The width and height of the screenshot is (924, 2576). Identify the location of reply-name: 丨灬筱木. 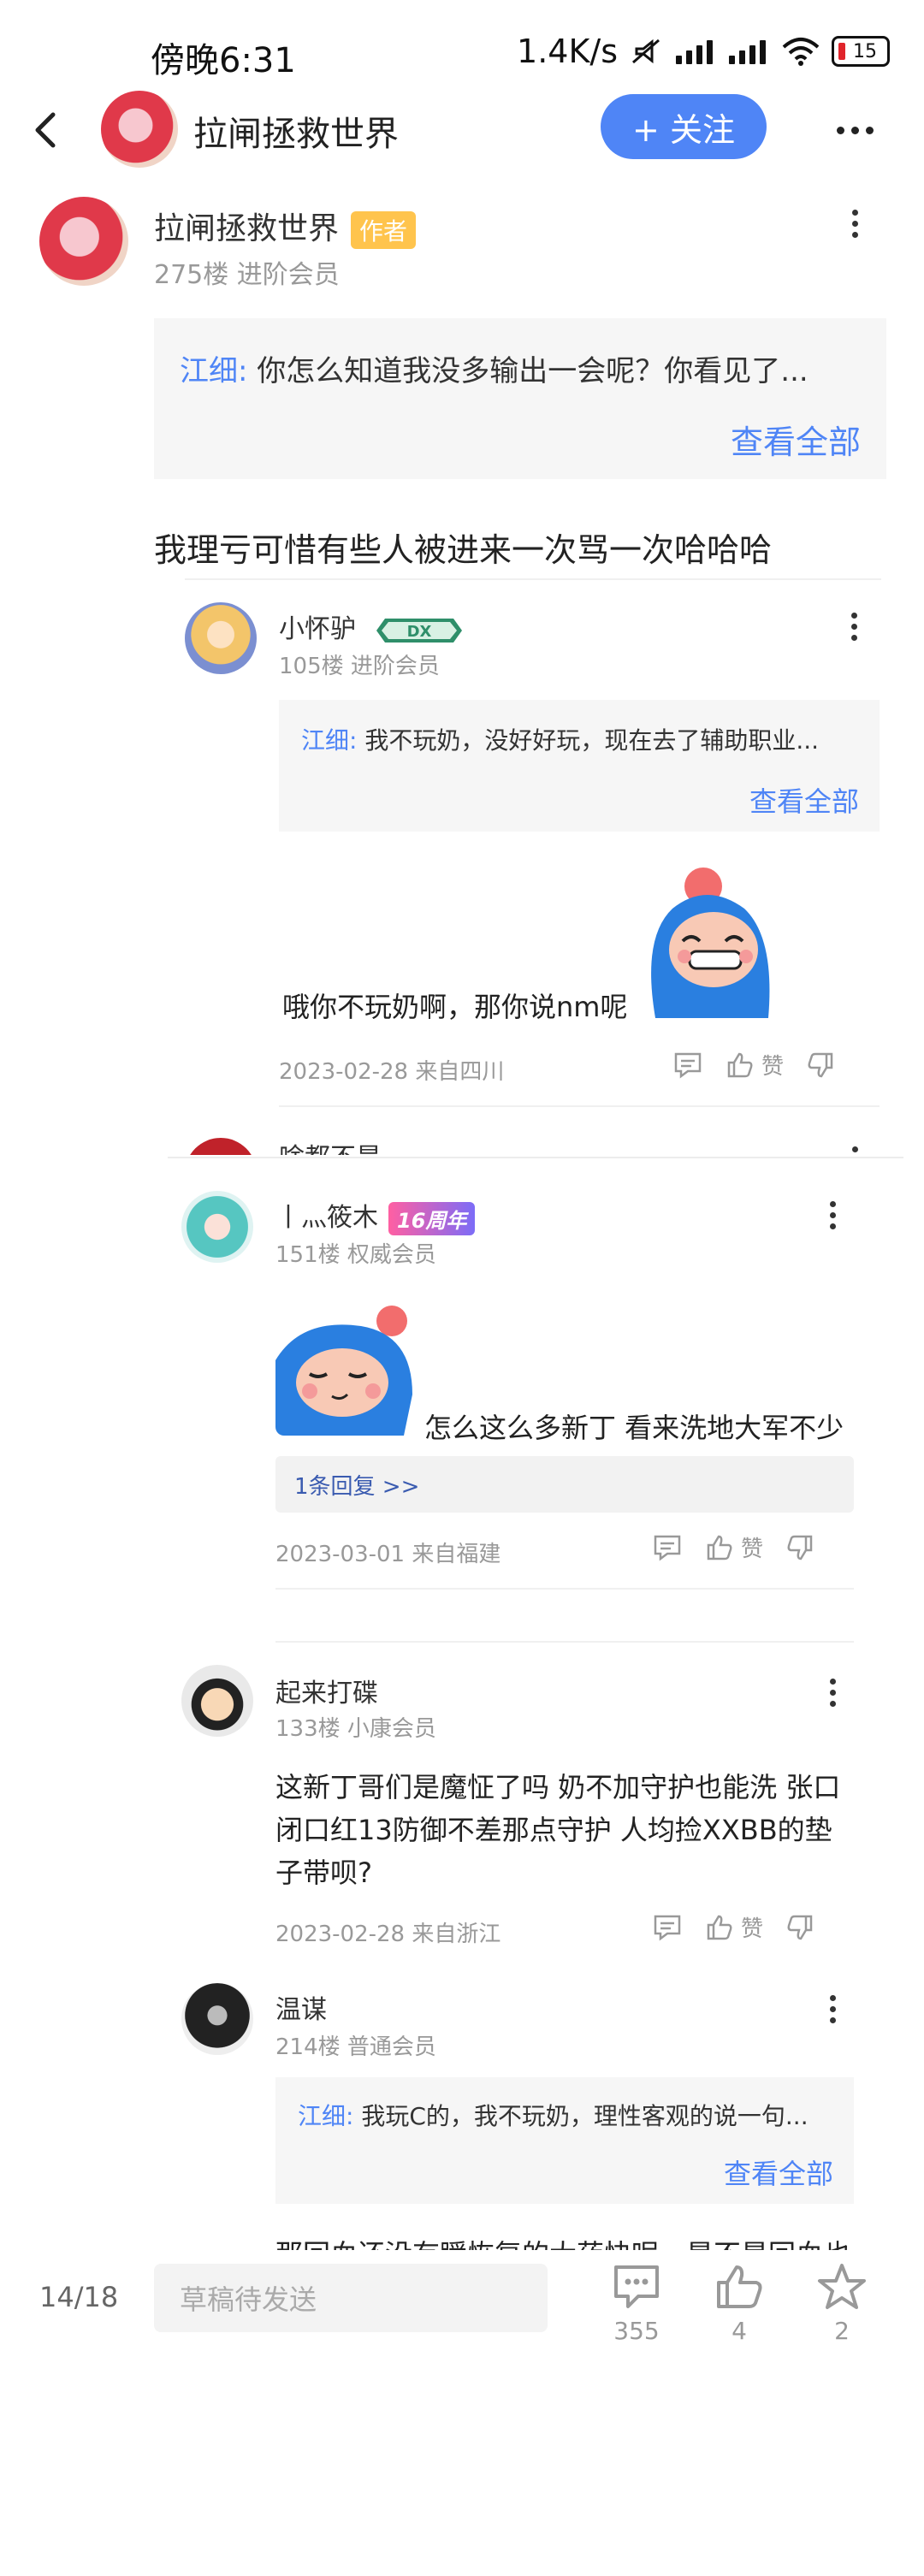
(326, 1218).